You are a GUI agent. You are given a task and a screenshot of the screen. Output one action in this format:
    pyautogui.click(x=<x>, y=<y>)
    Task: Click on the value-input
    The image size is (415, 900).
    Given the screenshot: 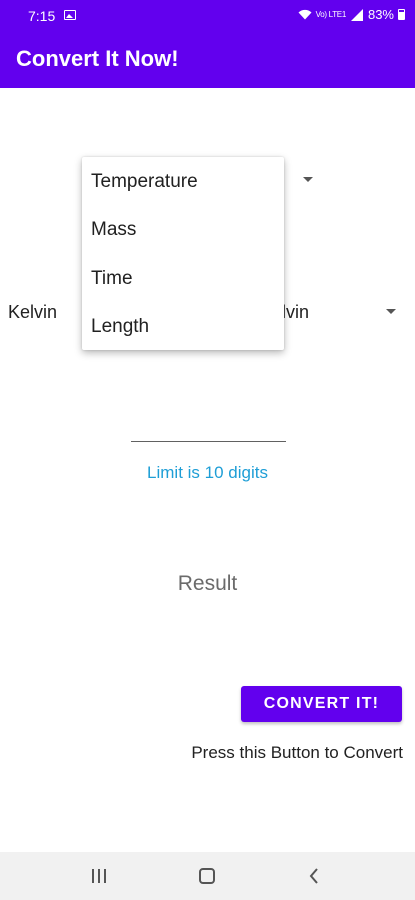 What is the action you would take?
    pyautogui.click(x=208, y=441)
    